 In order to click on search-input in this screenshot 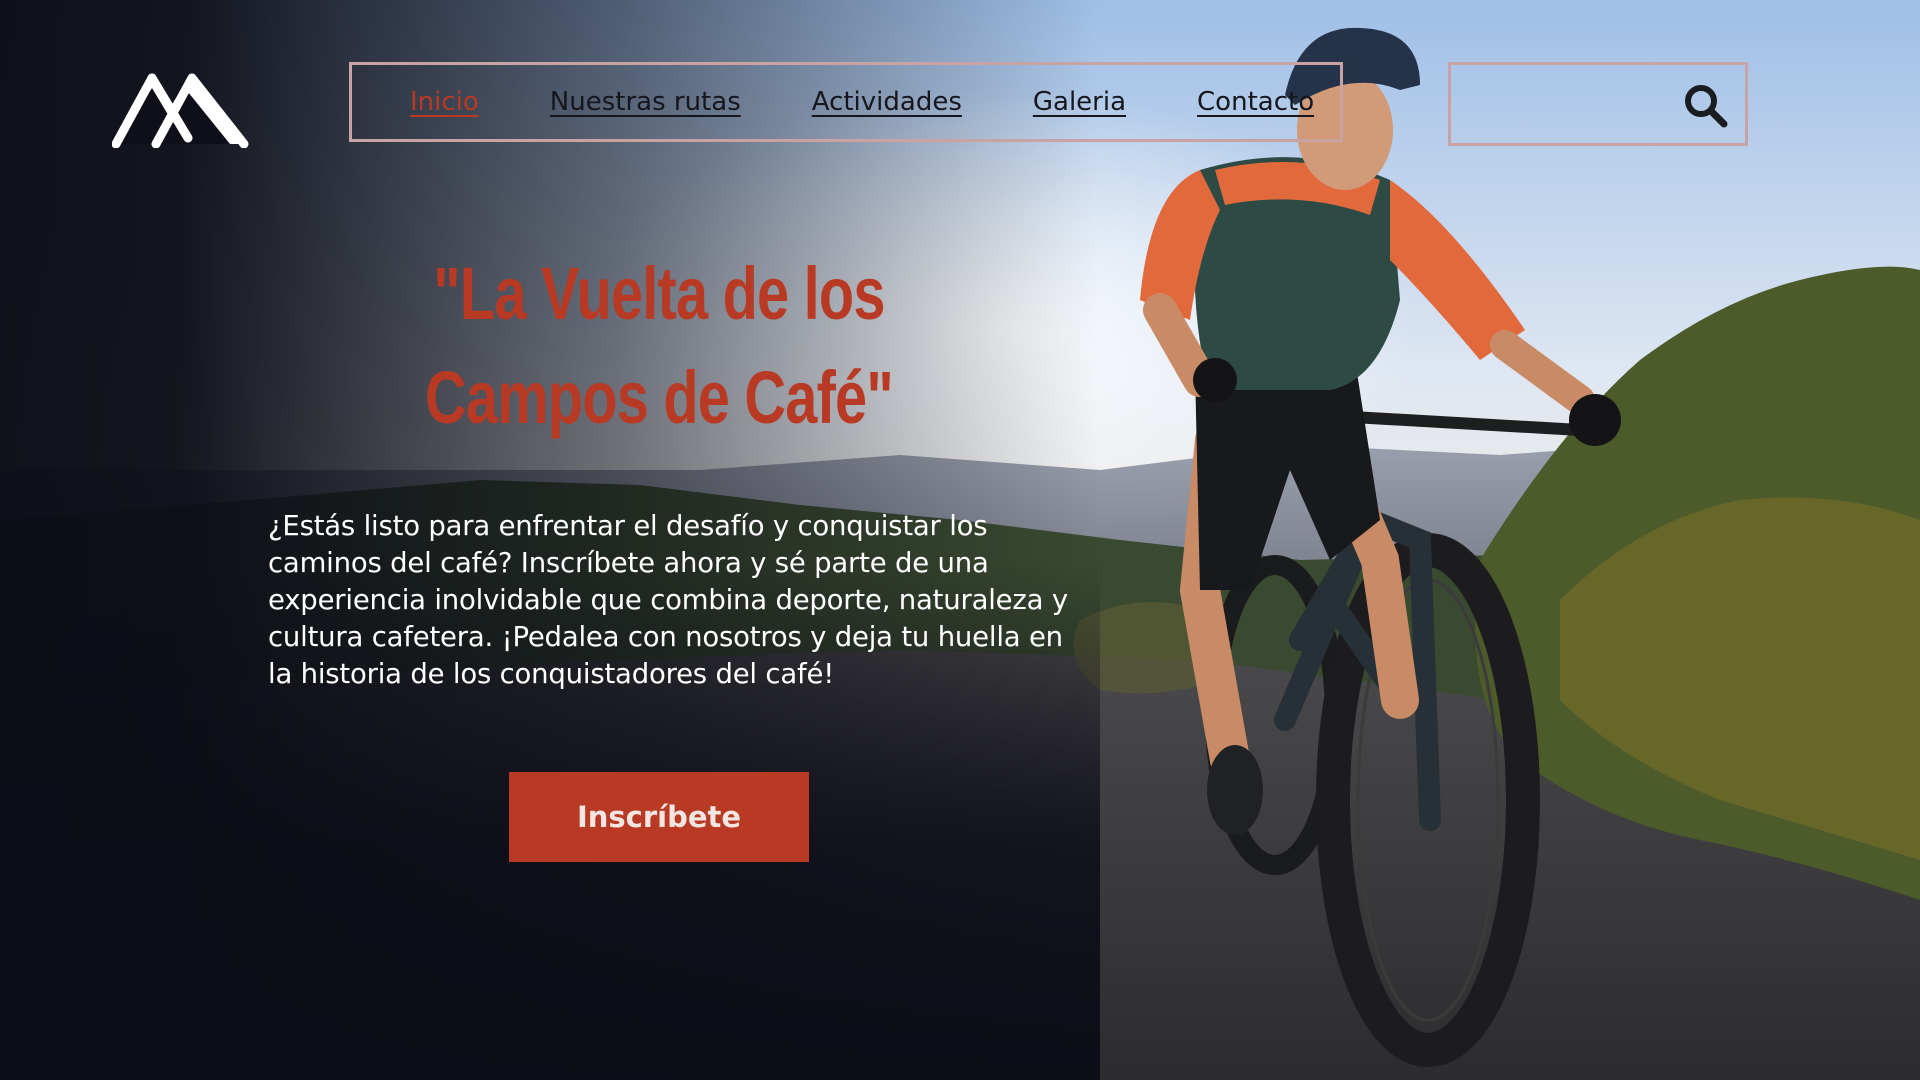, I will do `click(1598, 104)`.